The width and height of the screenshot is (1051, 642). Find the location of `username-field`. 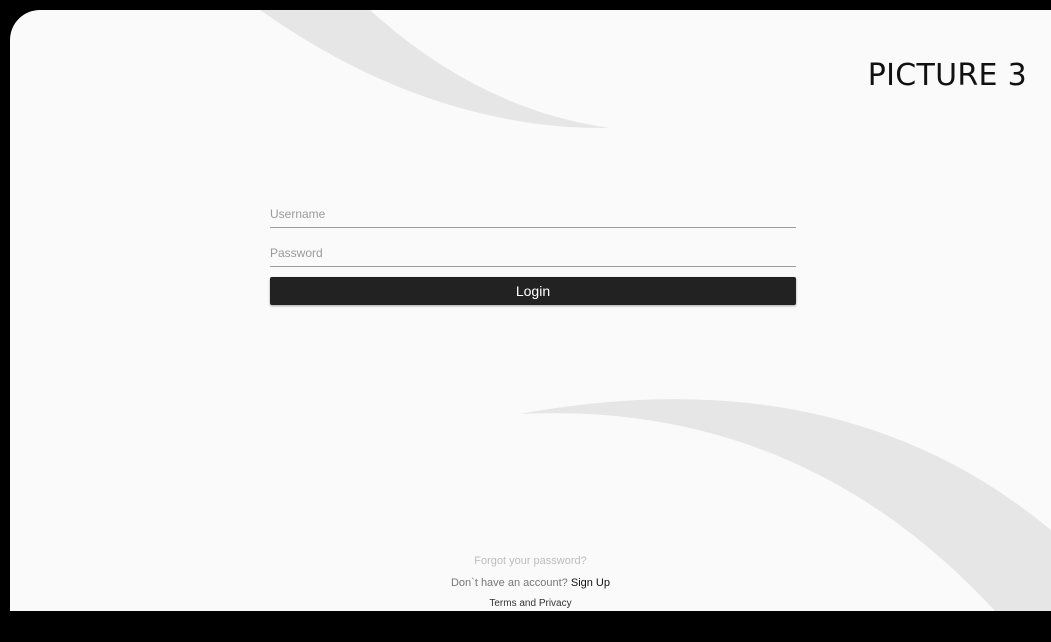

username-field is located at coordinates (533, 212).